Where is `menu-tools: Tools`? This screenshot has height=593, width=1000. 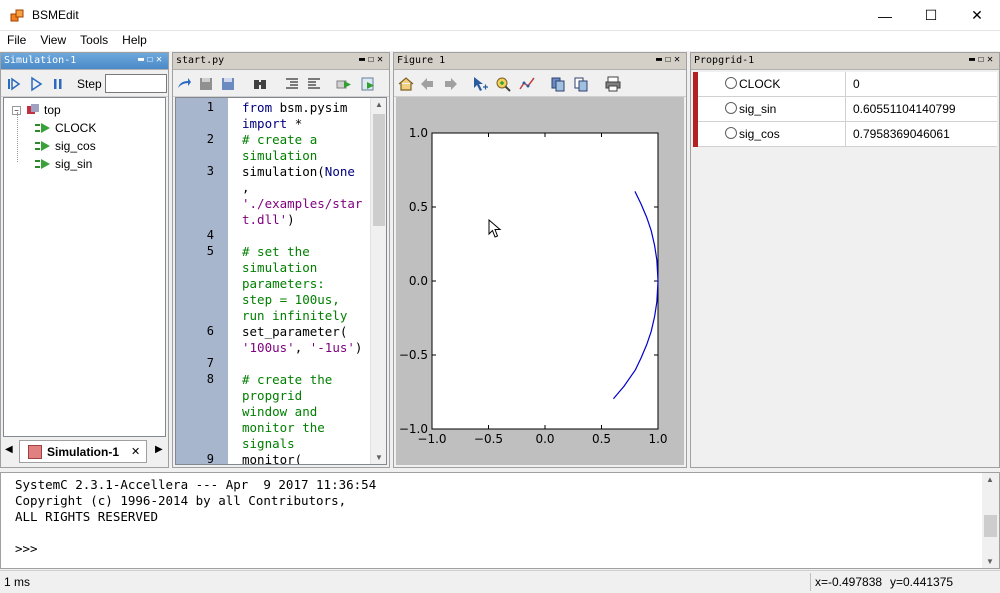 menu-tools: Tools is located at coordinates (94, 39).